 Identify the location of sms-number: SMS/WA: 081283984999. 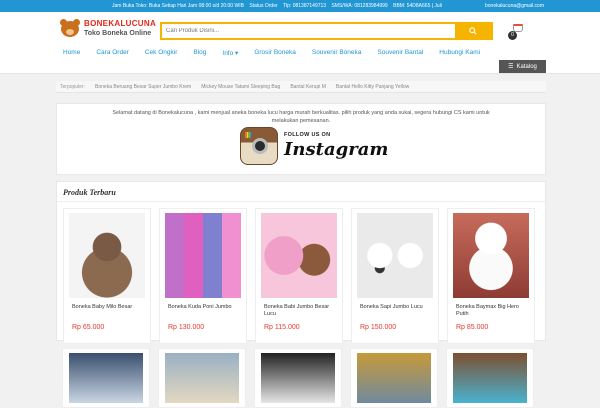
(359, 6).